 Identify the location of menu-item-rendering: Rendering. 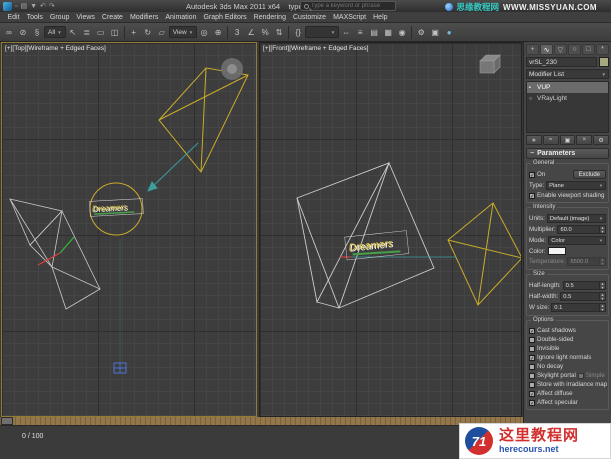
(269, 17).